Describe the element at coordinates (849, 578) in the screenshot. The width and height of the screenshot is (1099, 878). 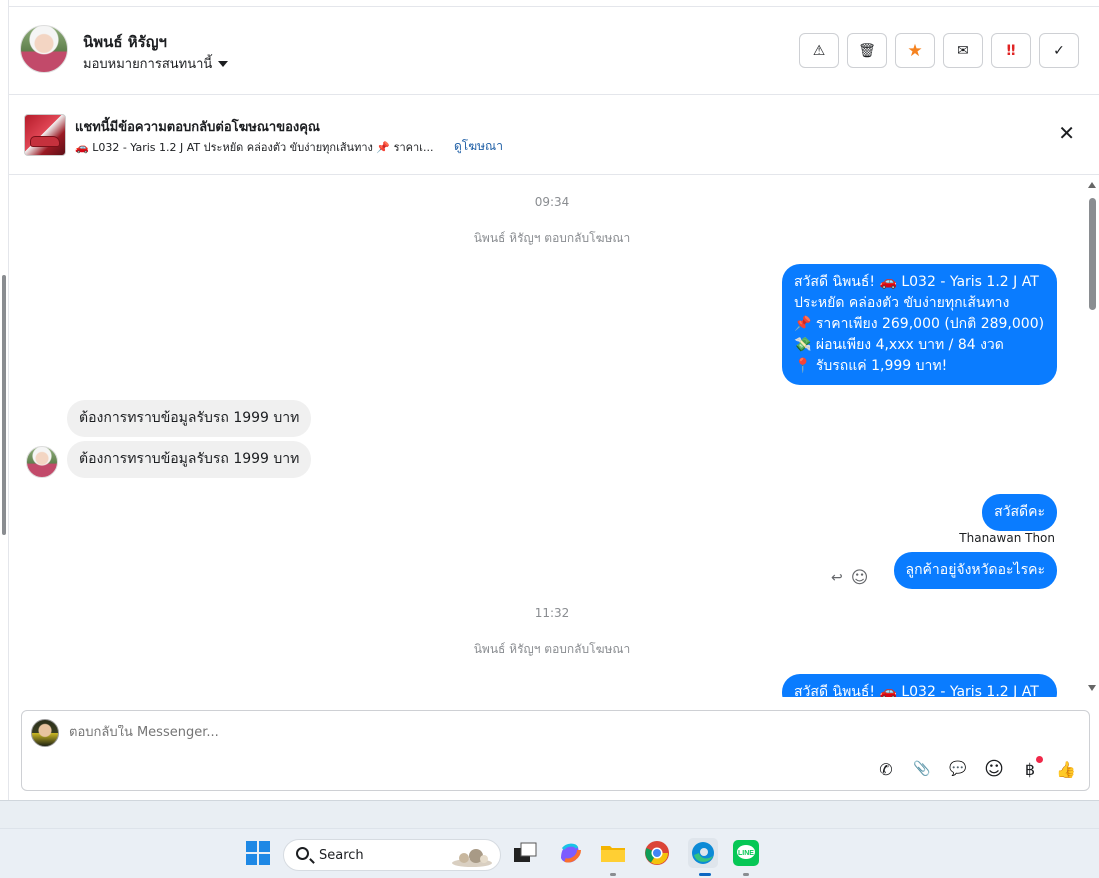
I see `message-hover-actions: ↩ ☺` at that location.